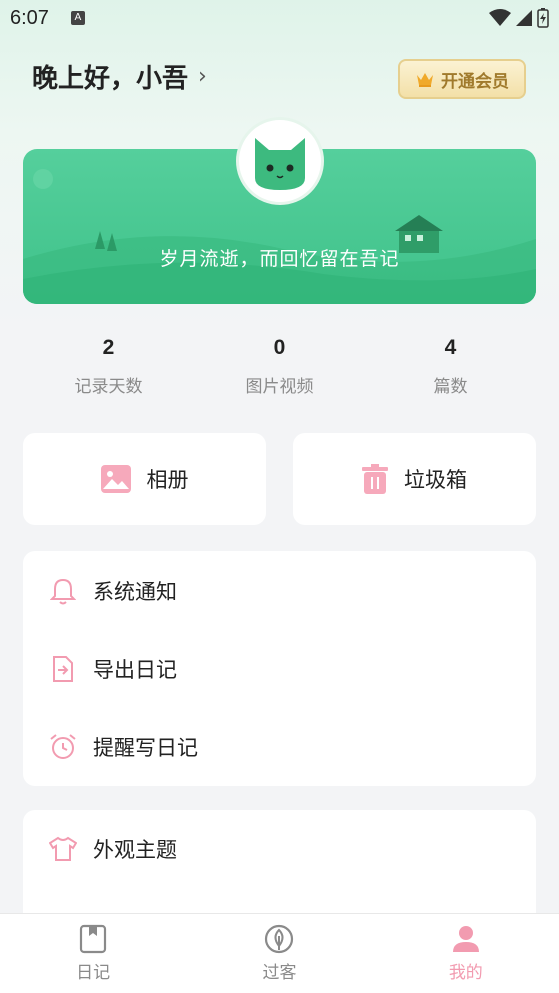 The height and width of the screenshot is (993, 559). What do you see at coordinates (279, 973) in the screenshot?
I see `tab-label: 过客` at bounding box center [279, 973].